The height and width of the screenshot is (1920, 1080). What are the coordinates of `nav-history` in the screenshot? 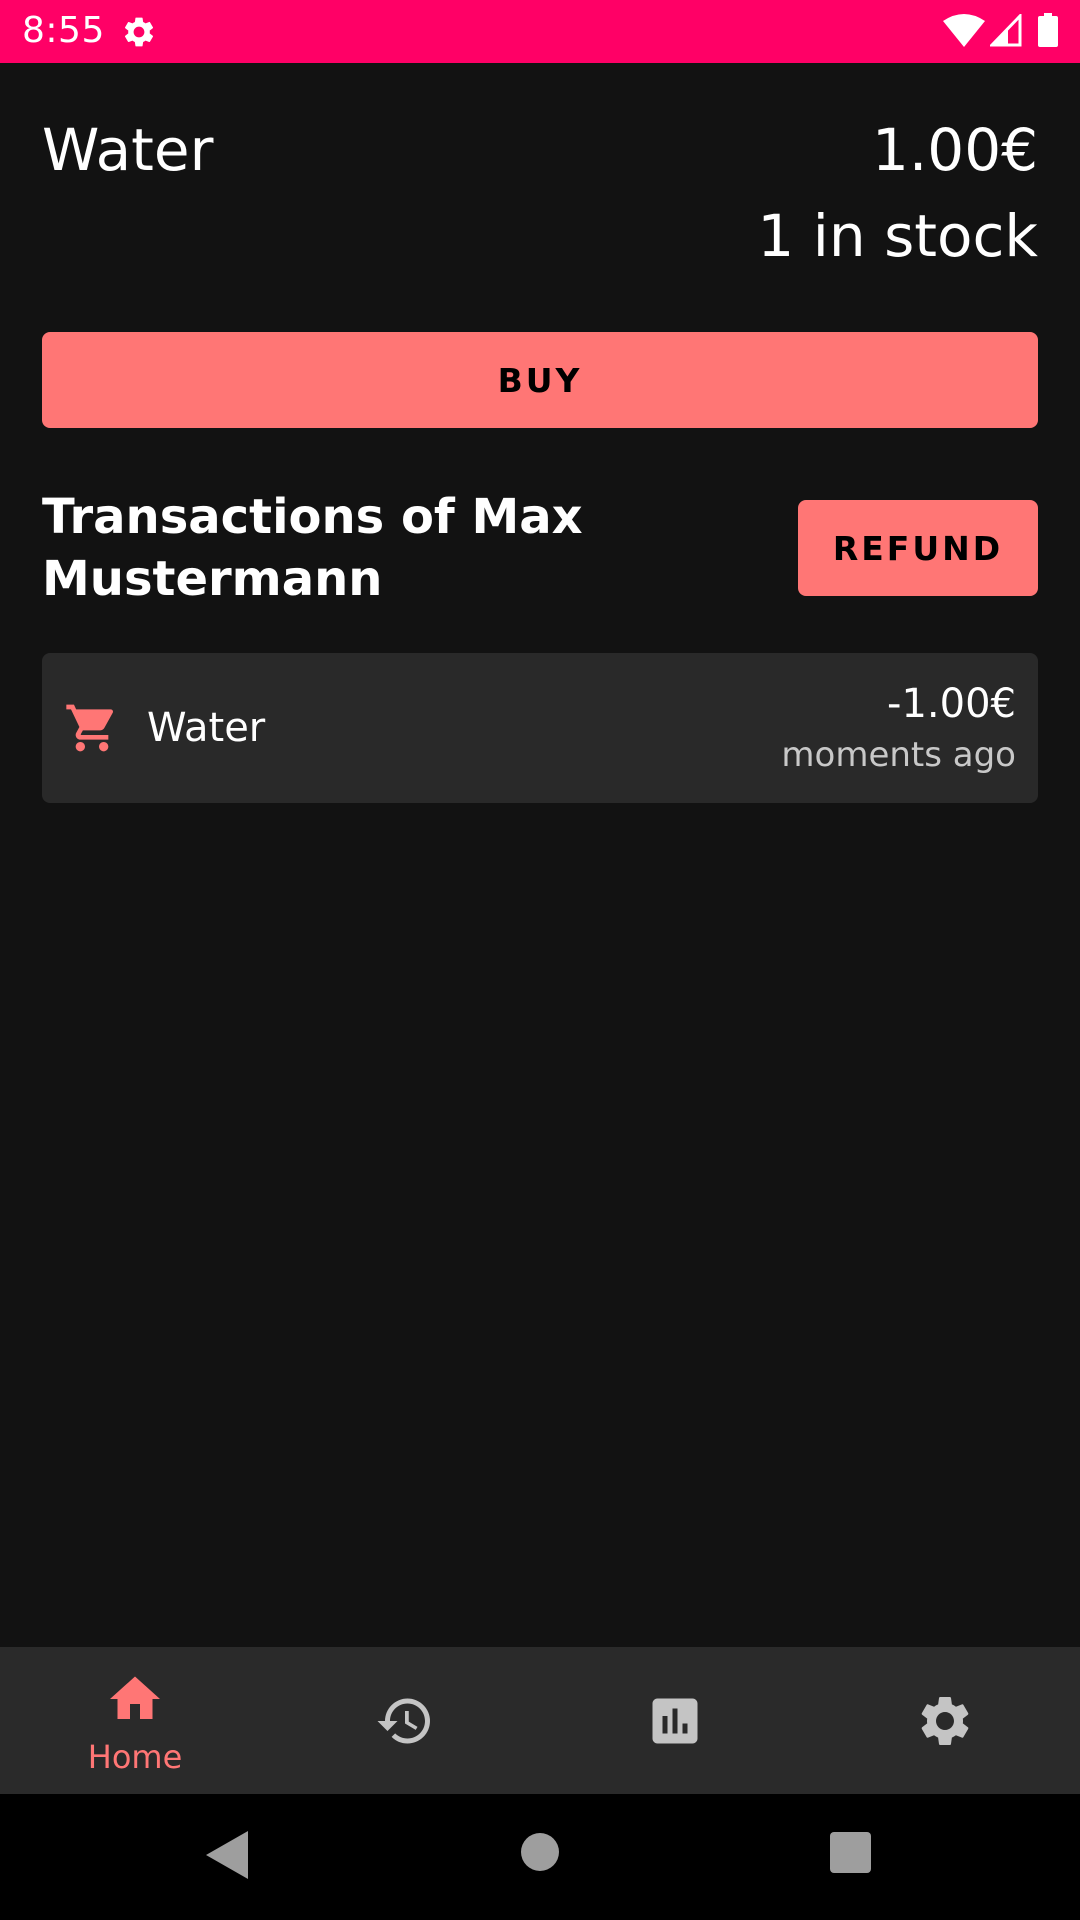 It's located at (405, 1720).